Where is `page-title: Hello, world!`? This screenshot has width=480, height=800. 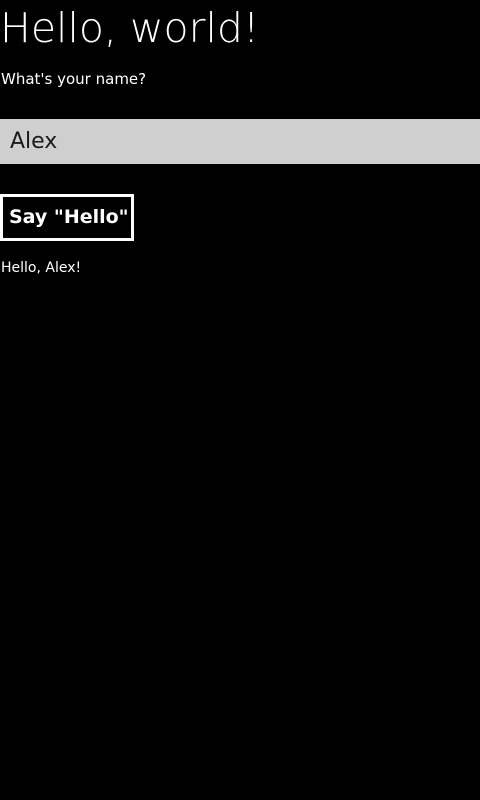
page-title: Hello, world! is located at coordinates (130, 28).